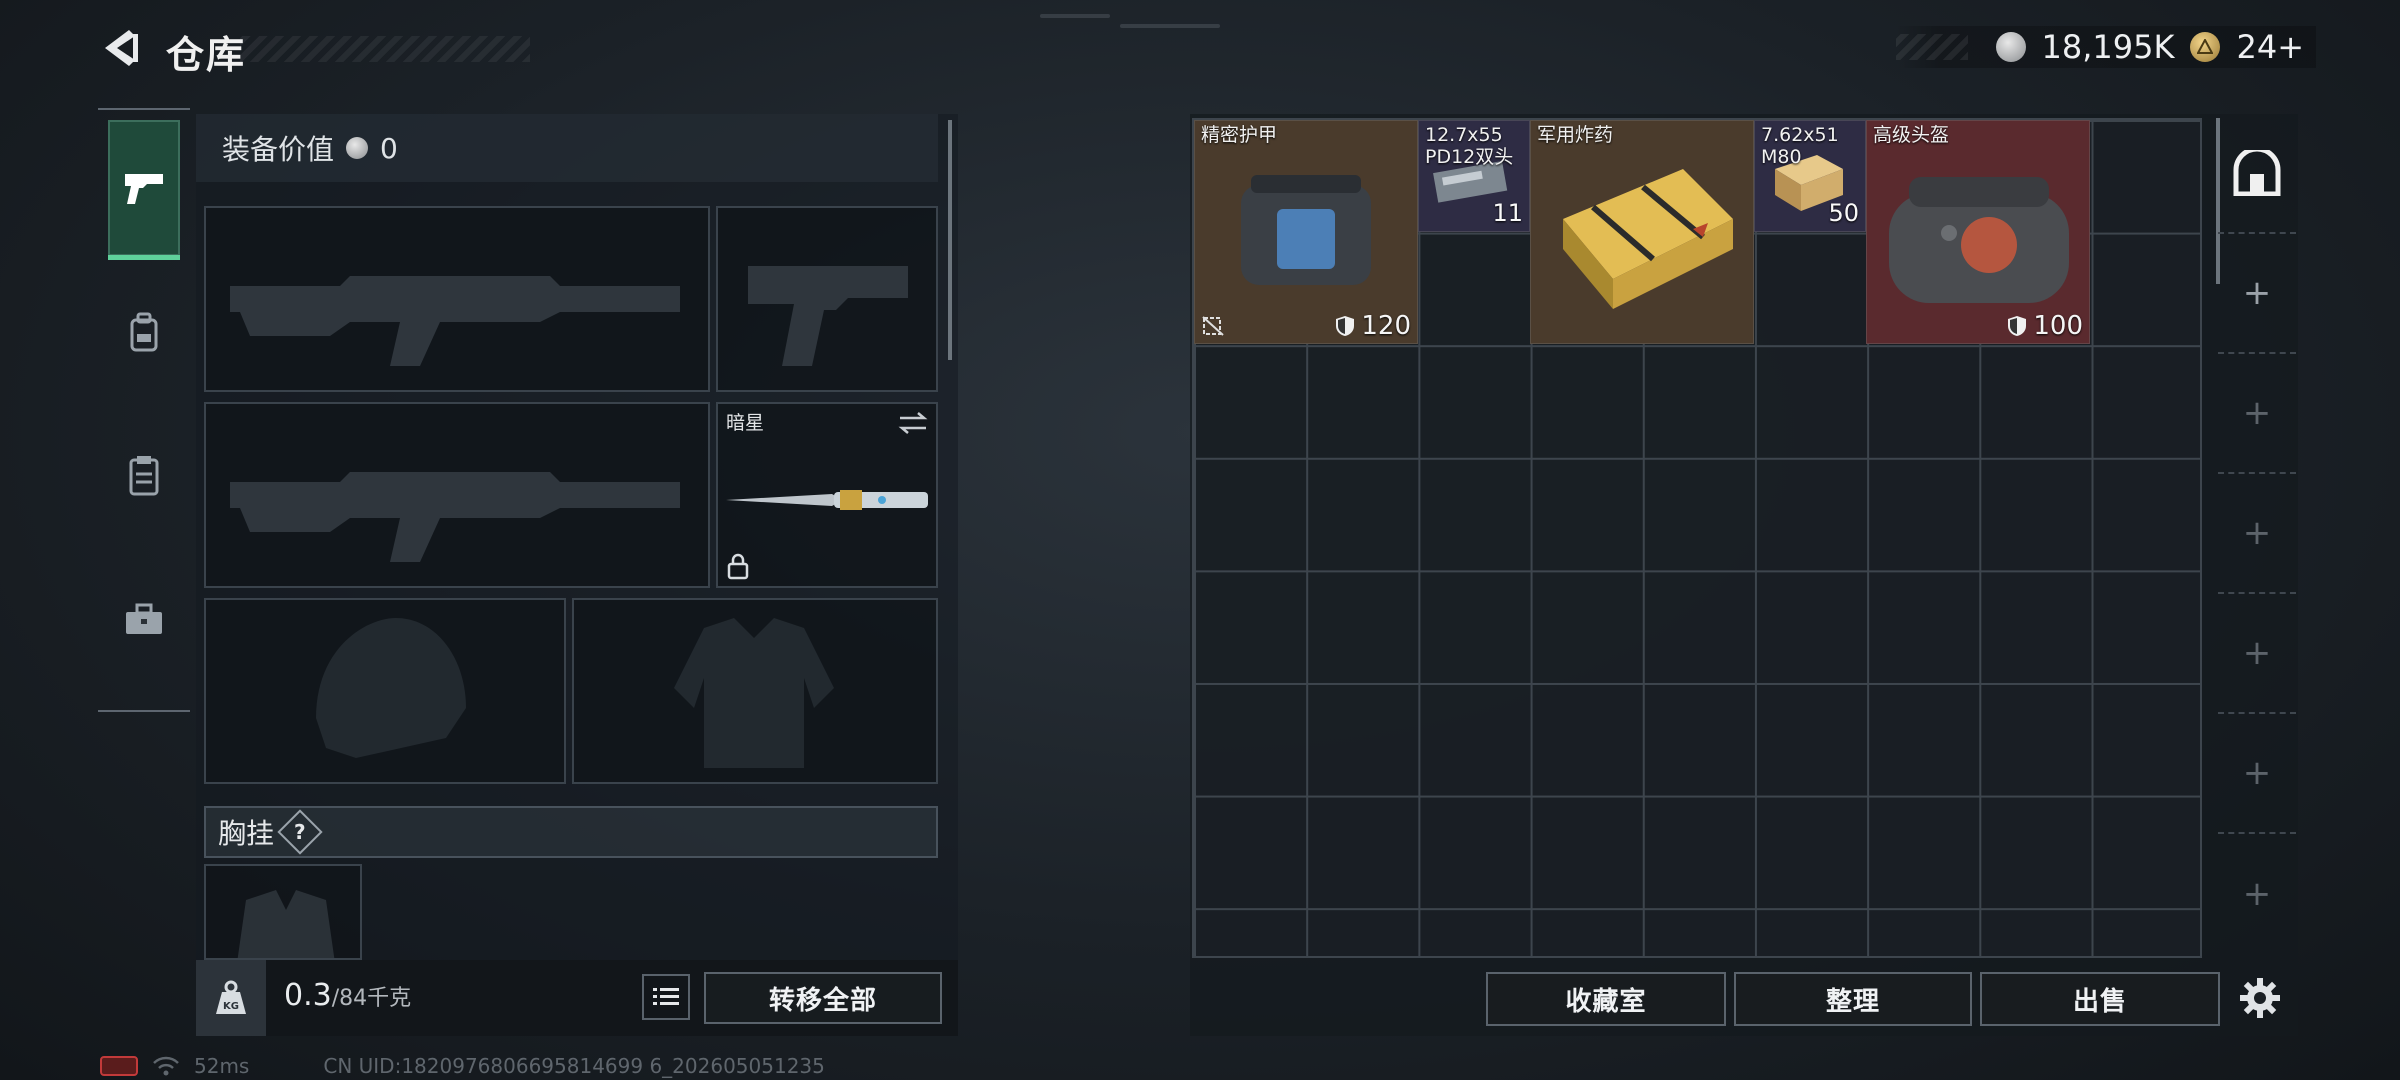  Describe the element at coordinates (2260, 998) in the screenshot. I see `gear-icon` at that location.